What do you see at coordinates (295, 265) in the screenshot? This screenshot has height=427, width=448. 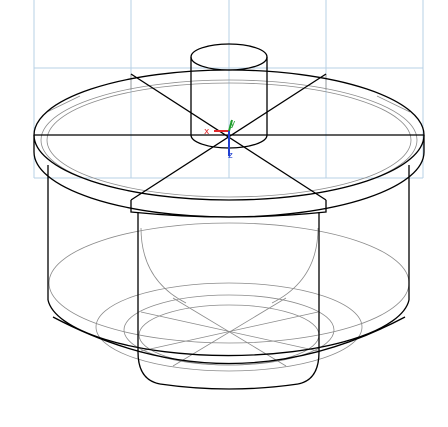 I see `bowl-curve` at bounding box center [295, 265].